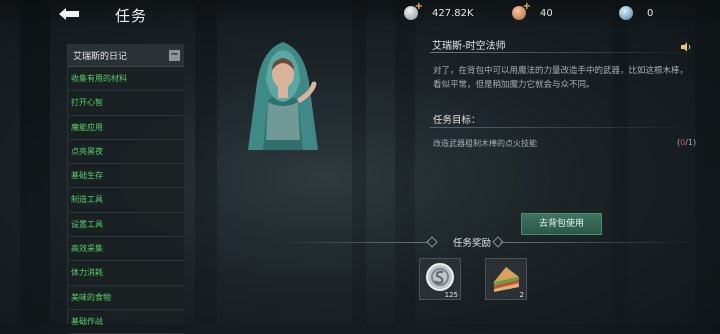 The height and width of the screenshot is (334, 720). What do you see at coordinates (472, 243) in the screenshot?
I see `rewards-title: 任务奖励` at bounding box center [472, 243].